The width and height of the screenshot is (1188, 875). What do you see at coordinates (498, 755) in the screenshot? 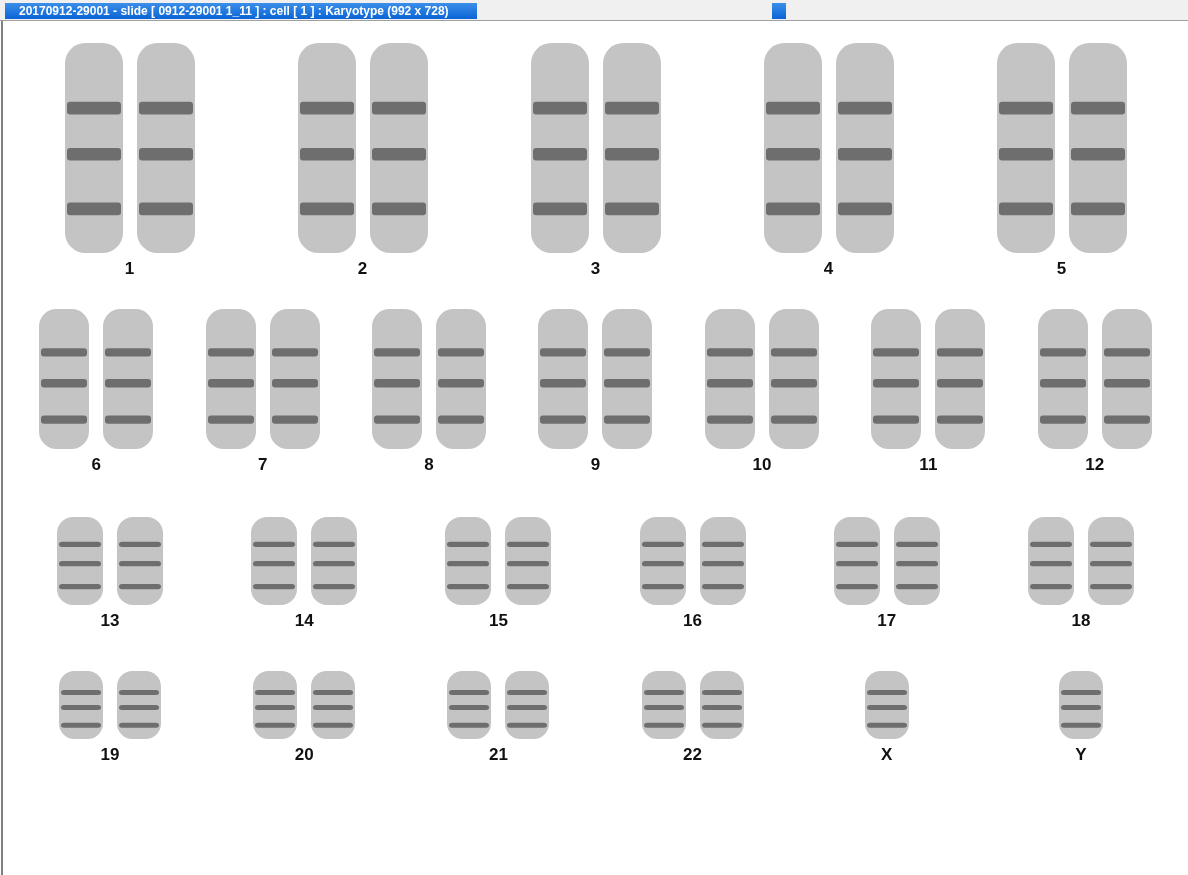
I see `chromosome-label: 21` at bounding box center [498, 755].